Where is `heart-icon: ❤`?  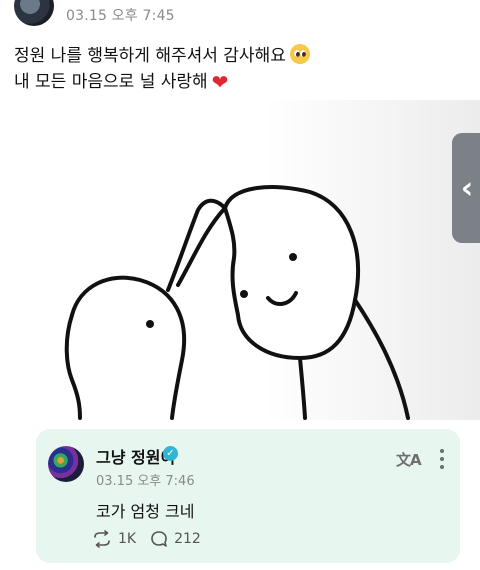
heart-icon: ❤ is located at coordinates (220, 82).